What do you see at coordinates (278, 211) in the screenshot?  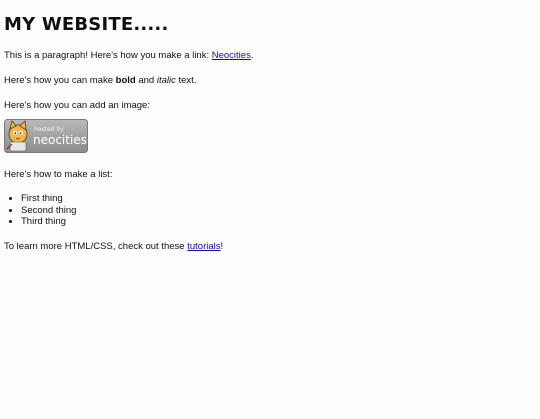 I see `list-item: Second thing` at bounding box center [278, 211].